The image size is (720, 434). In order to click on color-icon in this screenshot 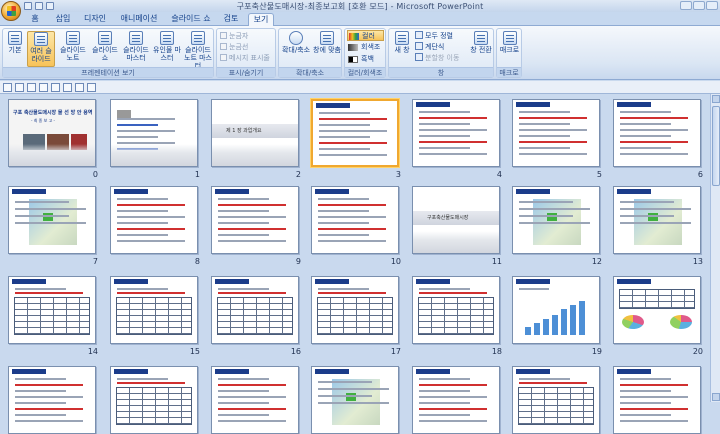, I will do `click(354, 36)`.